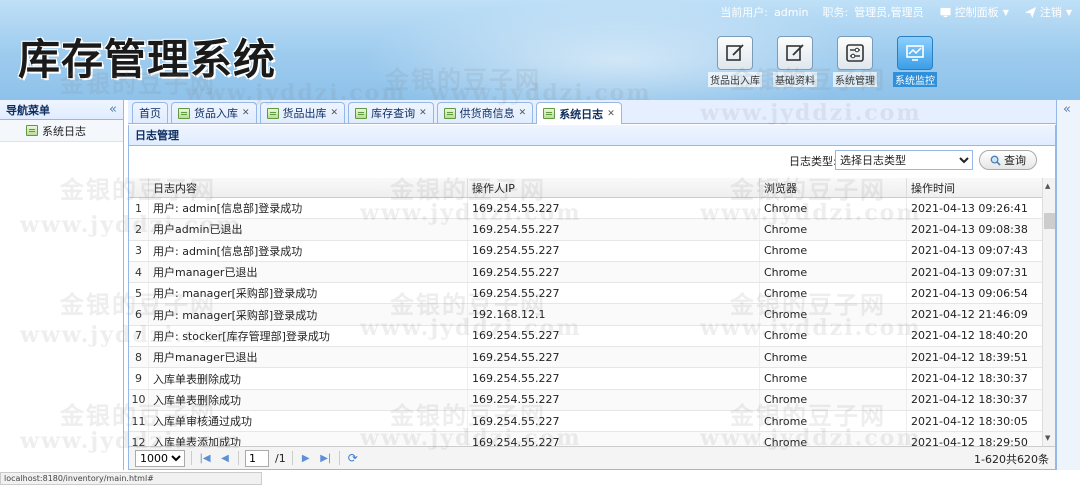  Describe the element at coordinates (139, 357) in the screenshot. I see `row-number: 8` at that location.